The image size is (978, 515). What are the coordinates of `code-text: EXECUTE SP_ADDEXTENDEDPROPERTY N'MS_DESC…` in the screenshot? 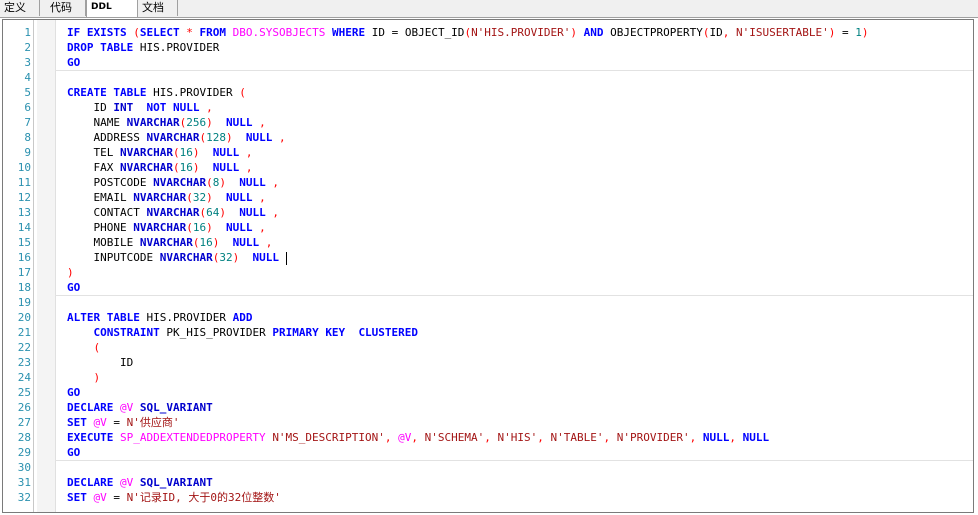 It's located at (418, 437).